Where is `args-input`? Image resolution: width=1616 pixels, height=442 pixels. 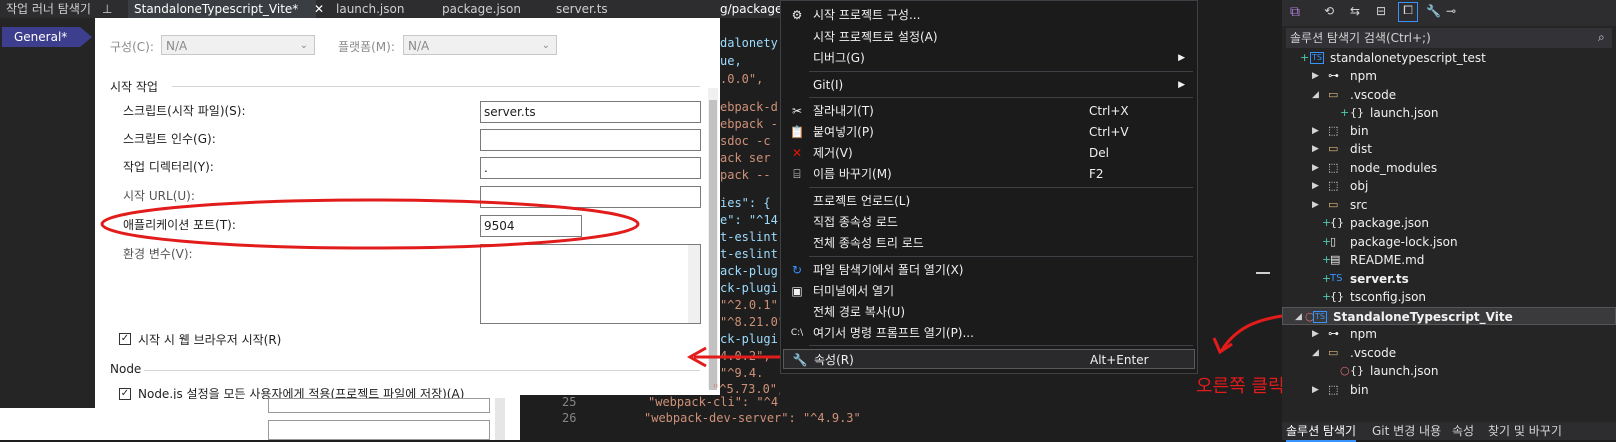
args-input is located at coordinates (590, 140).